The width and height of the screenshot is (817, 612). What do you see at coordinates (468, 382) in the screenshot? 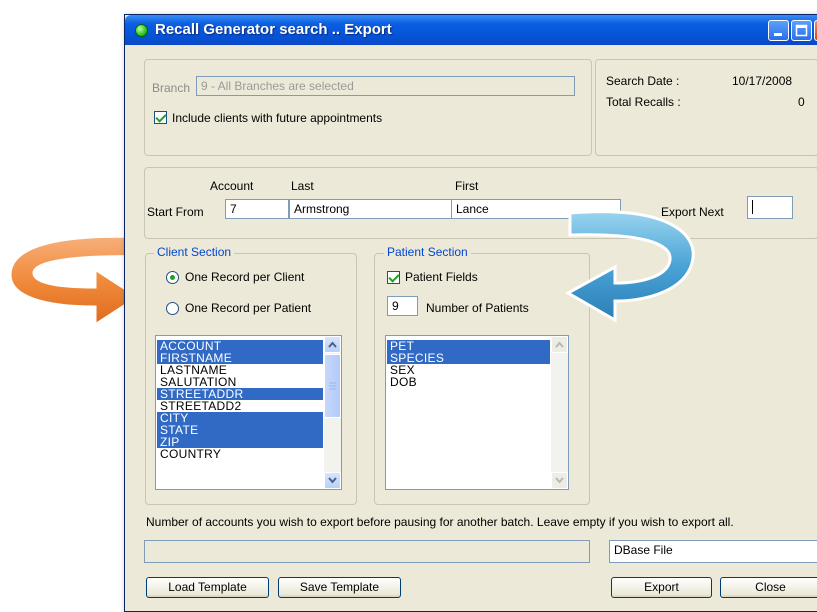
I see `list-item: DOB` at bounding box center [468, 382].